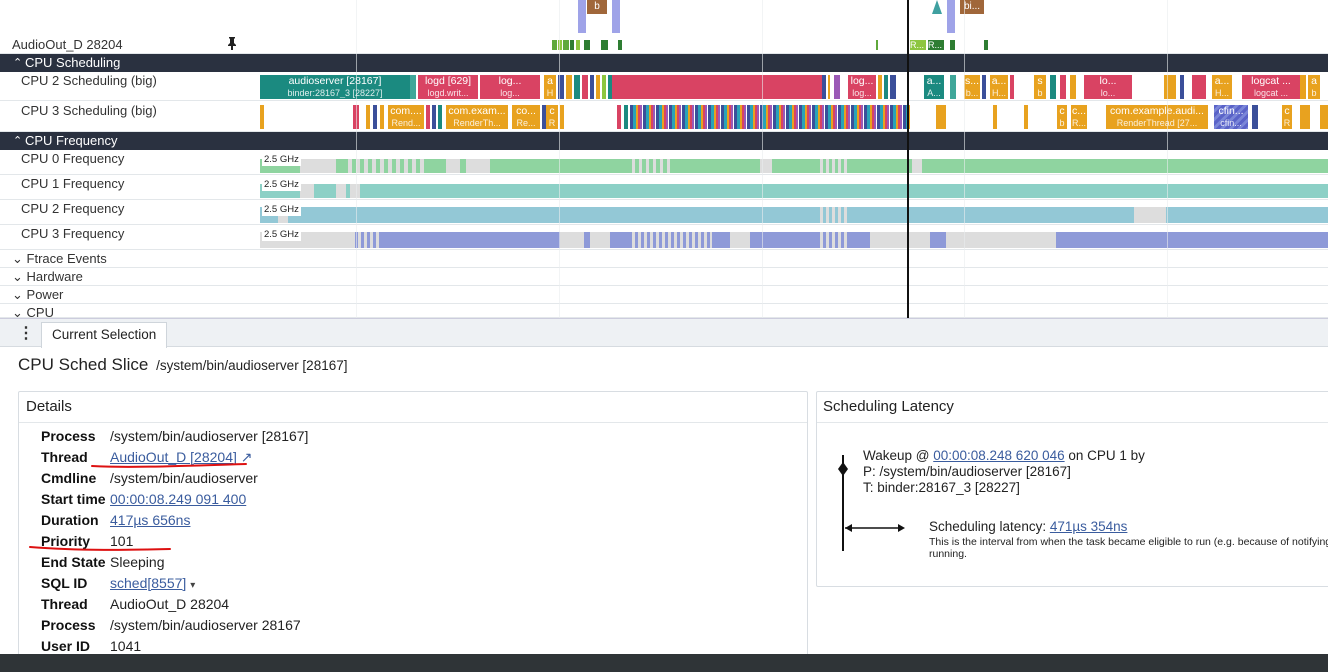  I want to click on top-track-label, so click(130, 18).